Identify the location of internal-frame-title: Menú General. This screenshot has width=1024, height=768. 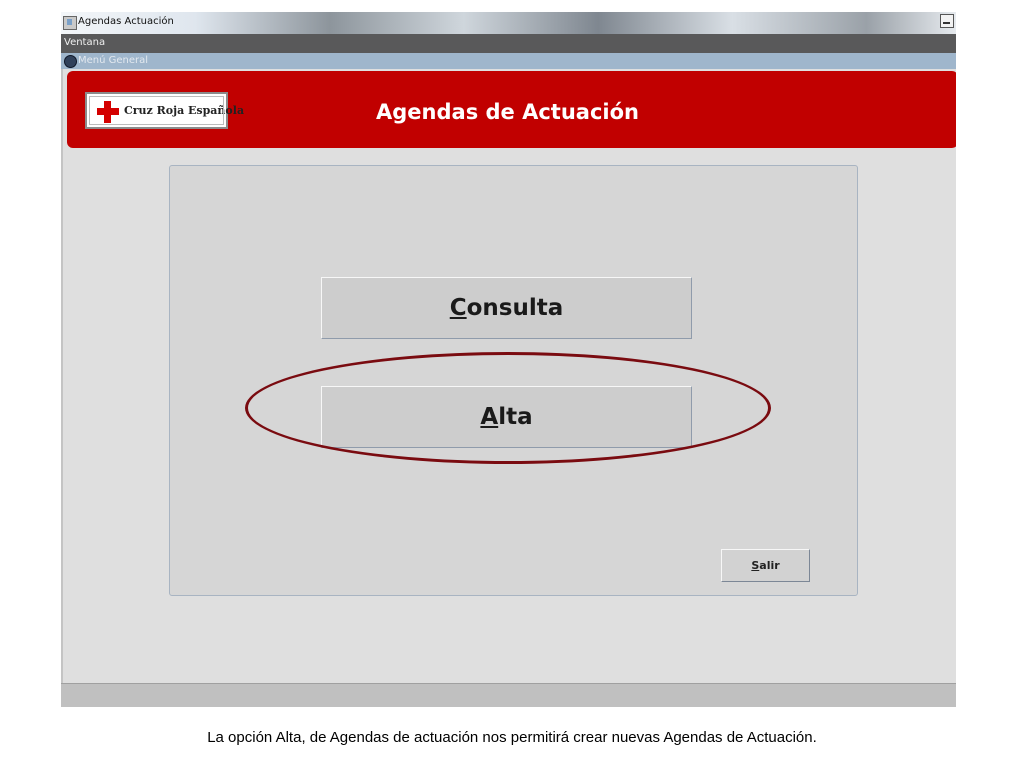
(113, 60).